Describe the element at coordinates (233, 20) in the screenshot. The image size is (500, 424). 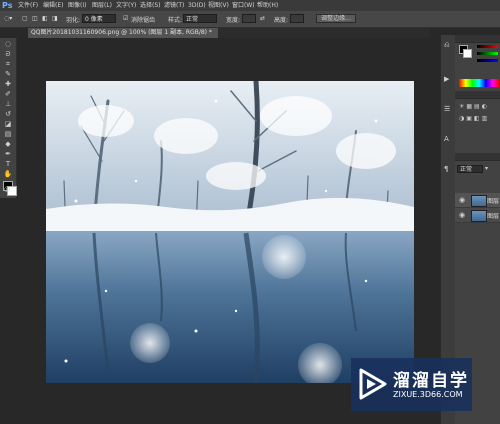
I see `width-label: 宽度:` at that location.